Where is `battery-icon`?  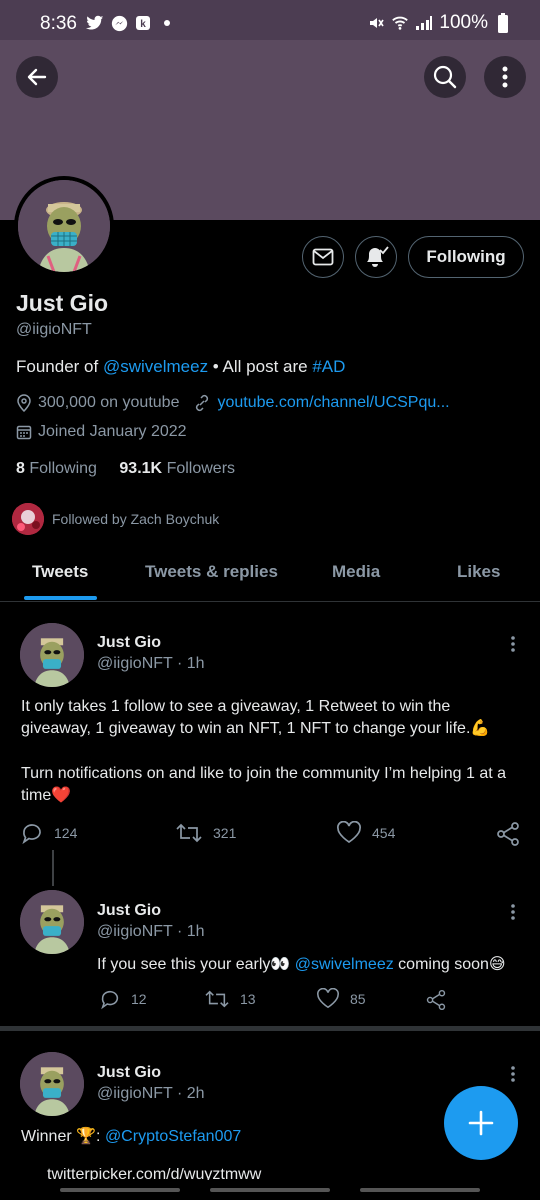 battery-icon is located at coordinates (503, 23).